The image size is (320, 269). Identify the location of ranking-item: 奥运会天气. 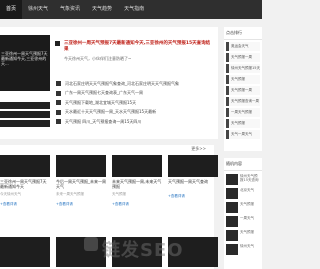
(243, 46).